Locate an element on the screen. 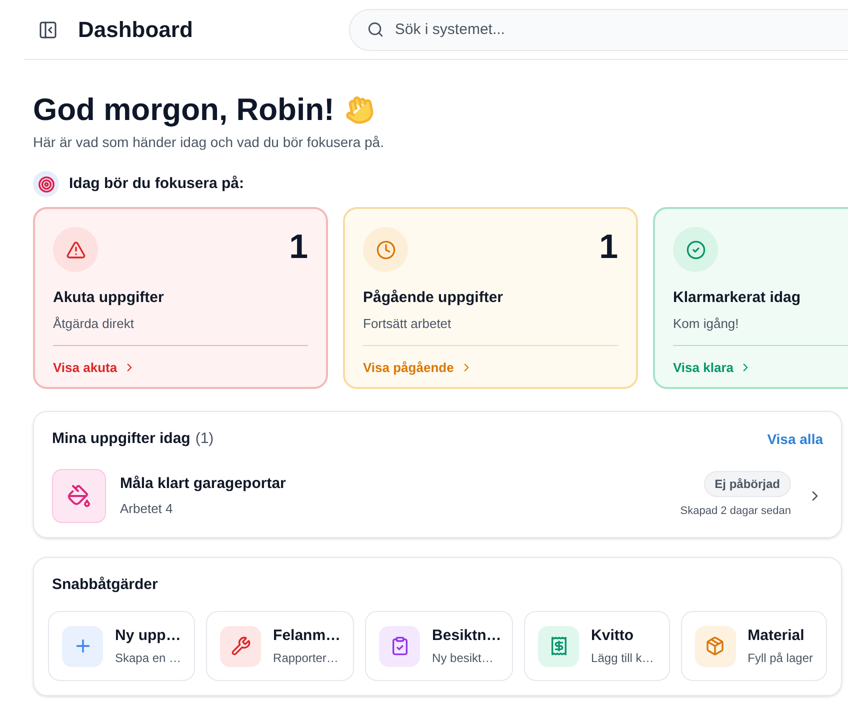 The image size is (864, 713). tasks-title: Mina uppgifter idag is located at coordinates (121, 439).